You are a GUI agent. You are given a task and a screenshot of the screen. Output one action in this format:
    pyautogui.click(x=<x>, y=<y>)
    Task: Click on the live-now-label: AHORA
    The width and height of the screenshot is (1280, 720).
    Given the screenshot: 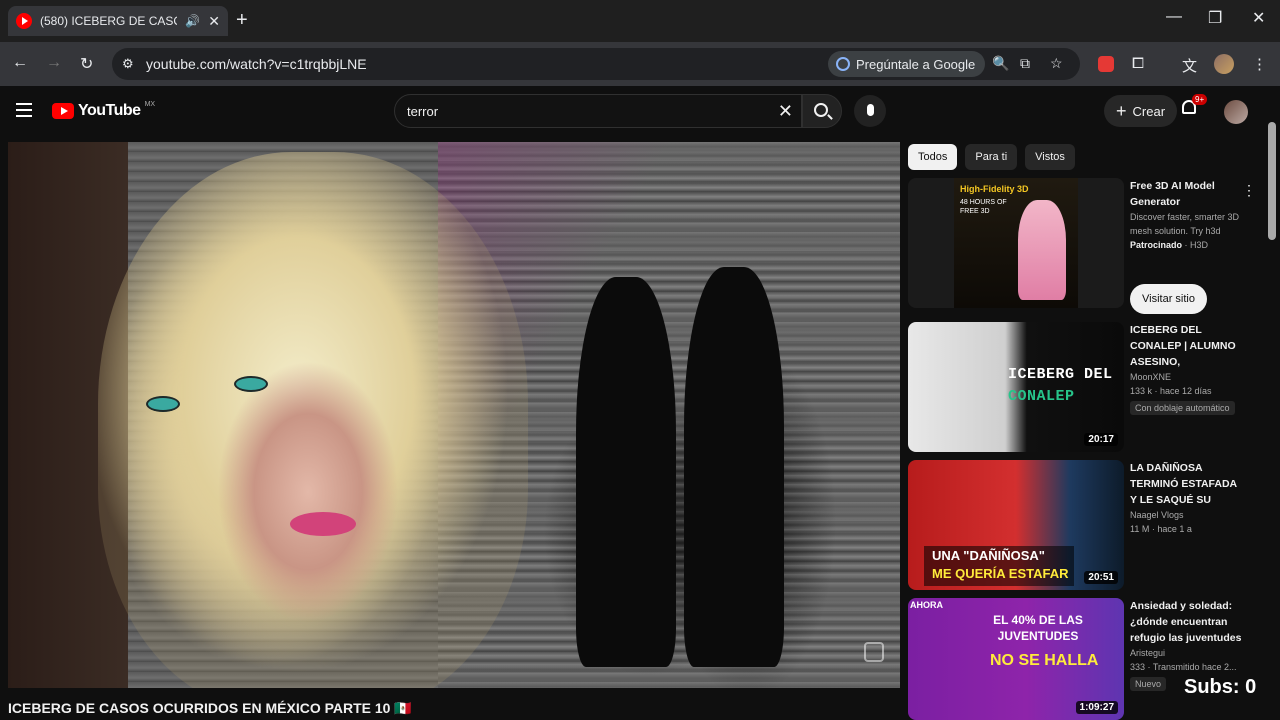 What is the action you would take?
    pyautogui.click(x=926, y=605)
    